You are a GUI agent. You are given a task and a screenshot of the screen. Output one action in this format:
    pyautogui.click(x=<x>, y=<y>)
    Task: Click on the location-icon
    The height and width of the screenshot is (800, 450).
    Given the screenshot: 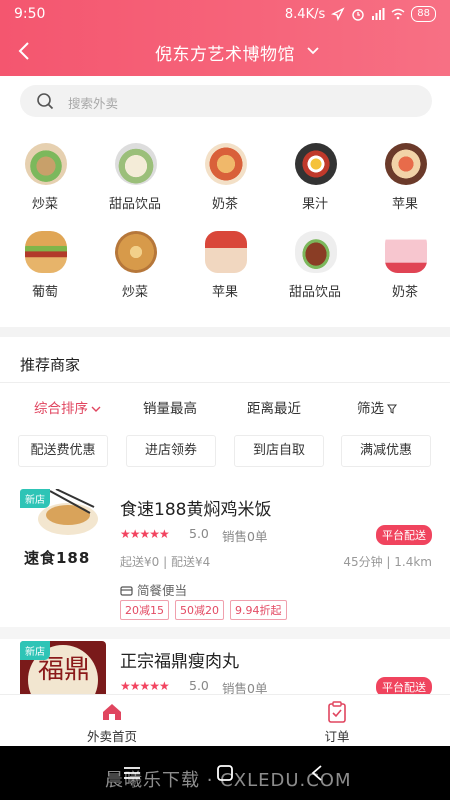 What is the action you would take?
    pyautogui.click(x=338, y=14)
    